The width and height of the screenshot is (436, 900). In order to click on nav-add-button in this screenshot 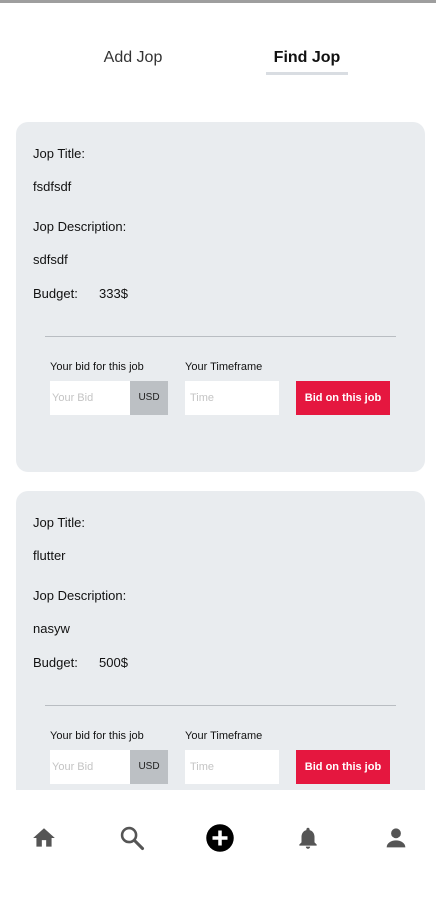, I will do `click(220, 838)`.